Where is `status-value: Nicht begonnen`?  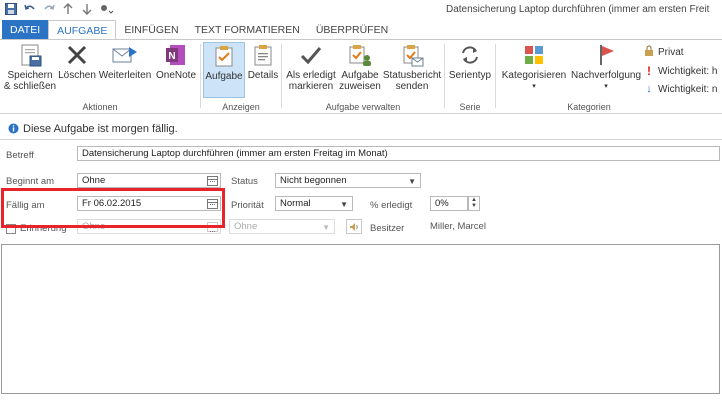 status-value: Nicht begonnen is located at coordinates (313, 180).